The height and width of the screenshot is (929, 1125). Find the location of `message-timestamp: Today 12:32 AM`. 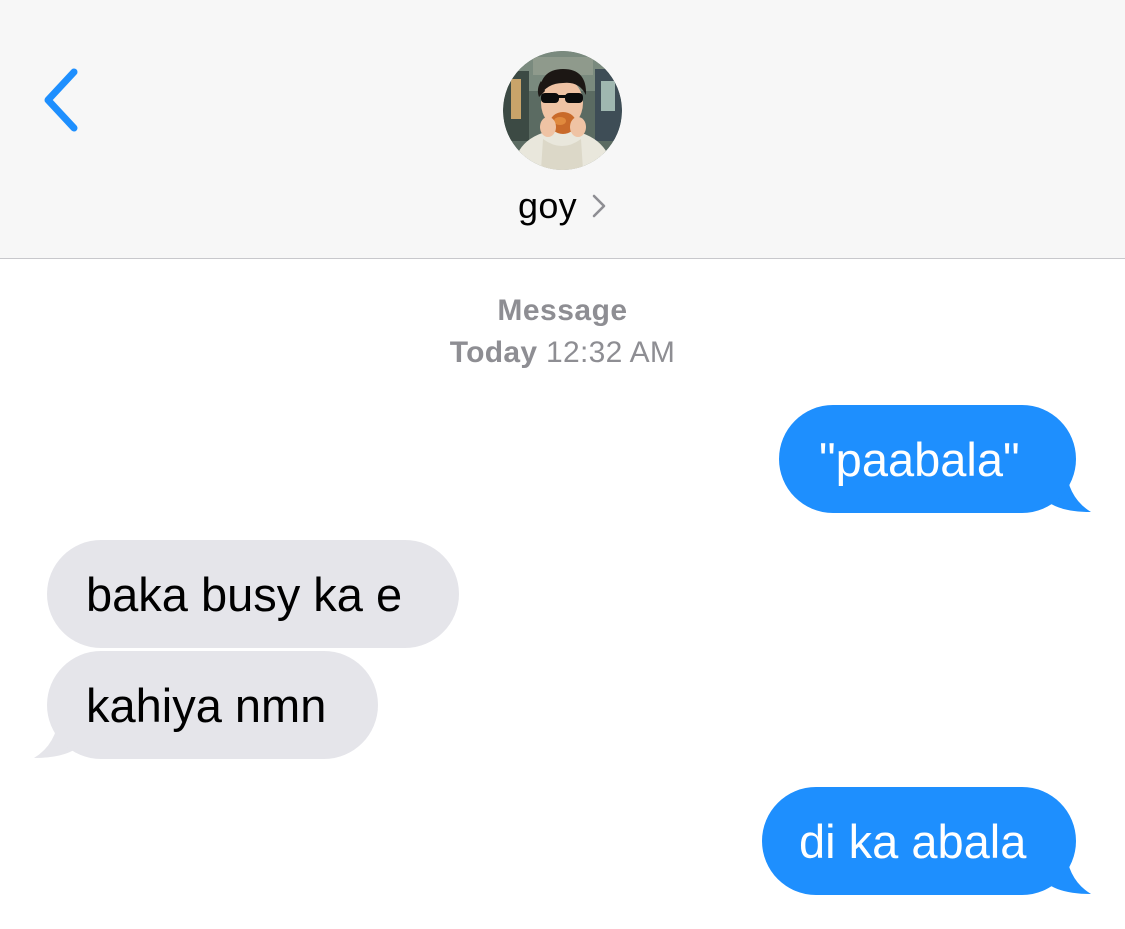

message-timestamp: Today 12:32 AM is located at coordinates (562, 353).